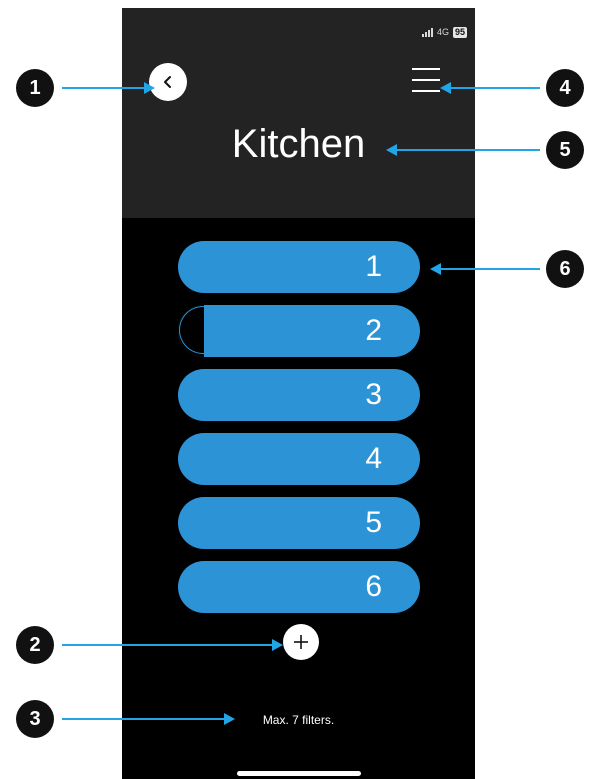 The width and height of the screenshot is (590, 779). I want to click on filter-item-1: 1, so click(299, 267).